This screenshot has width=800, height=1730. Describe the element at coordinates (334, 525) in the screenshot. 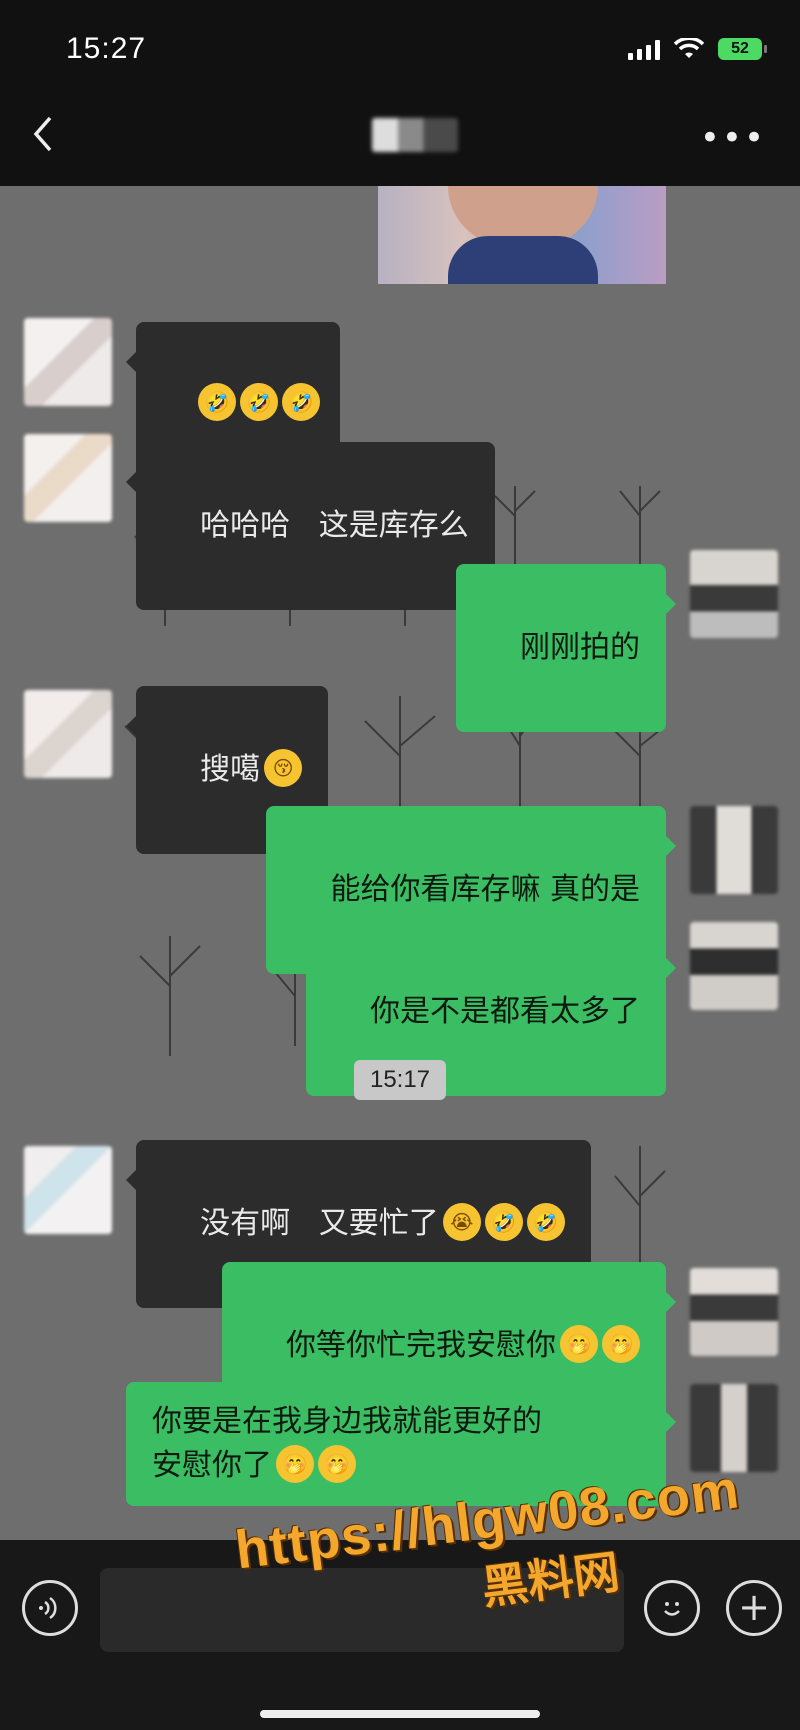

I see `message-text: 哈哈哈 这是库存么` at that location.